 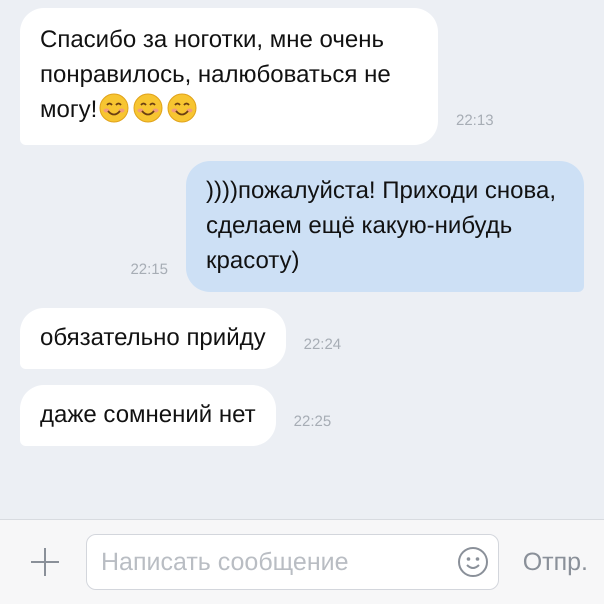 What do you see at coordinates (385, 226) in the screenshot?
I see `message-bubble: ))))пожалуйста! Приходи снова, сделаем ещё какую-нибудь красоту)` at bounding box center [385, 226].